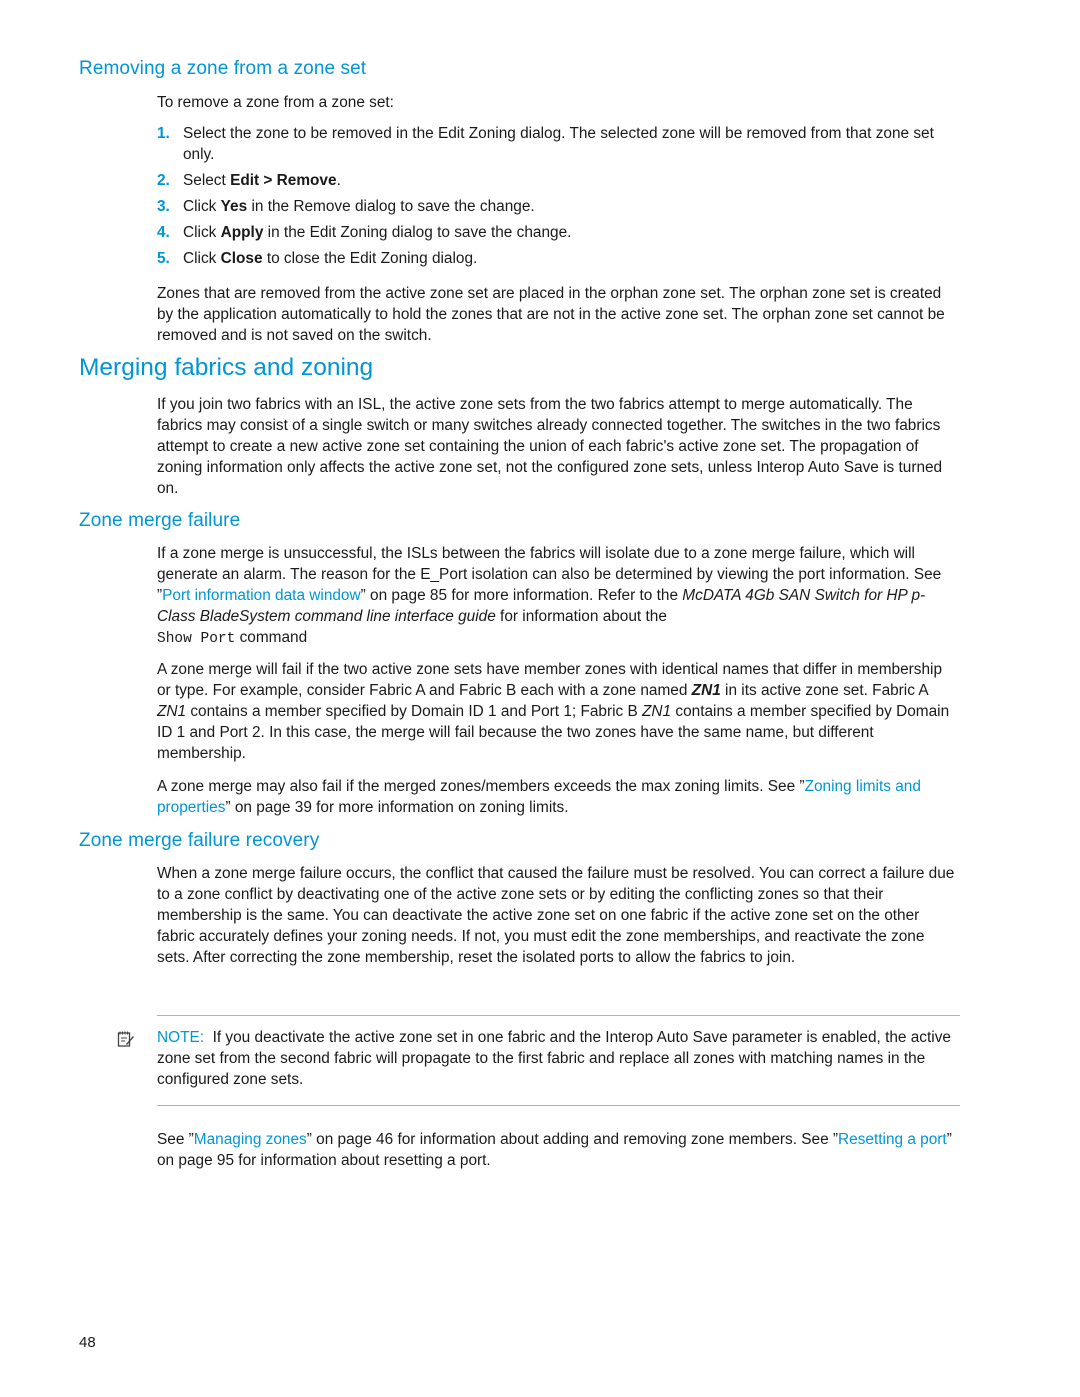  I want to click on ui-command: Apply, so click(242, 232).